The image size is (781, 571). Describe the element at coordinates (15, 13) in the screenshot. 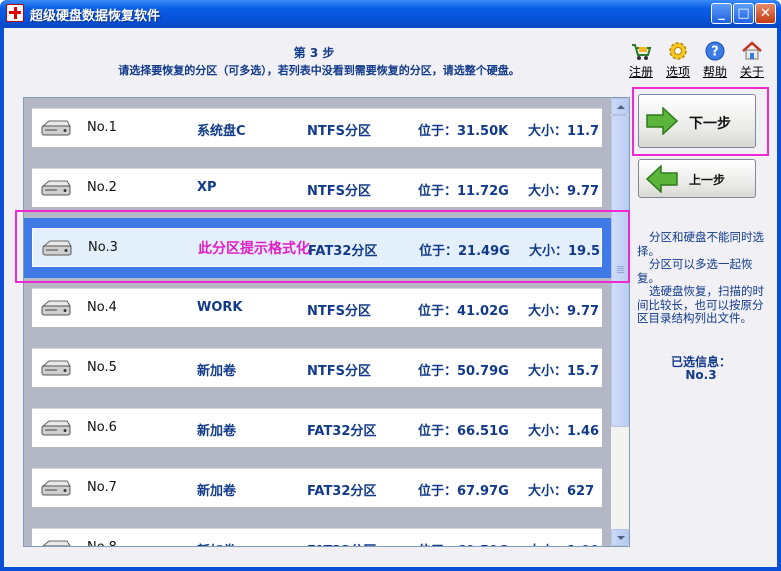

I see `app-logo-icon` at that location.